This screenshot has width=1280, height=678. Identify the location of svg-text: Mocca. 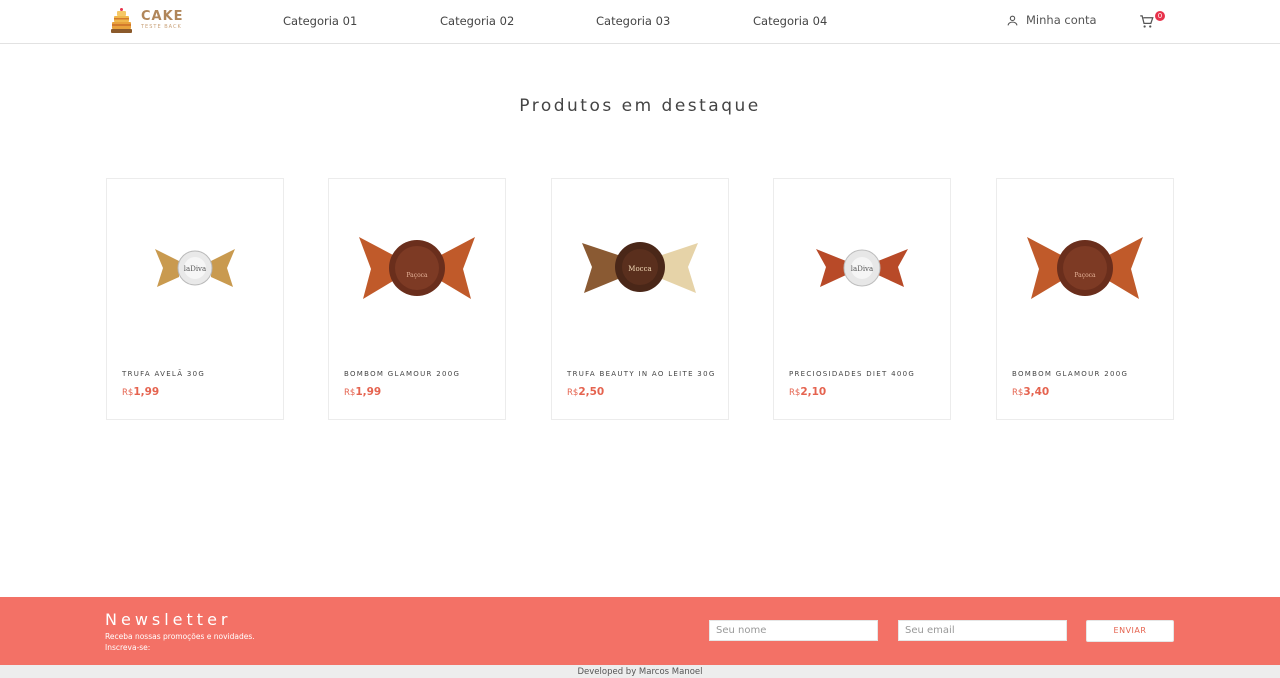
(639, 269).